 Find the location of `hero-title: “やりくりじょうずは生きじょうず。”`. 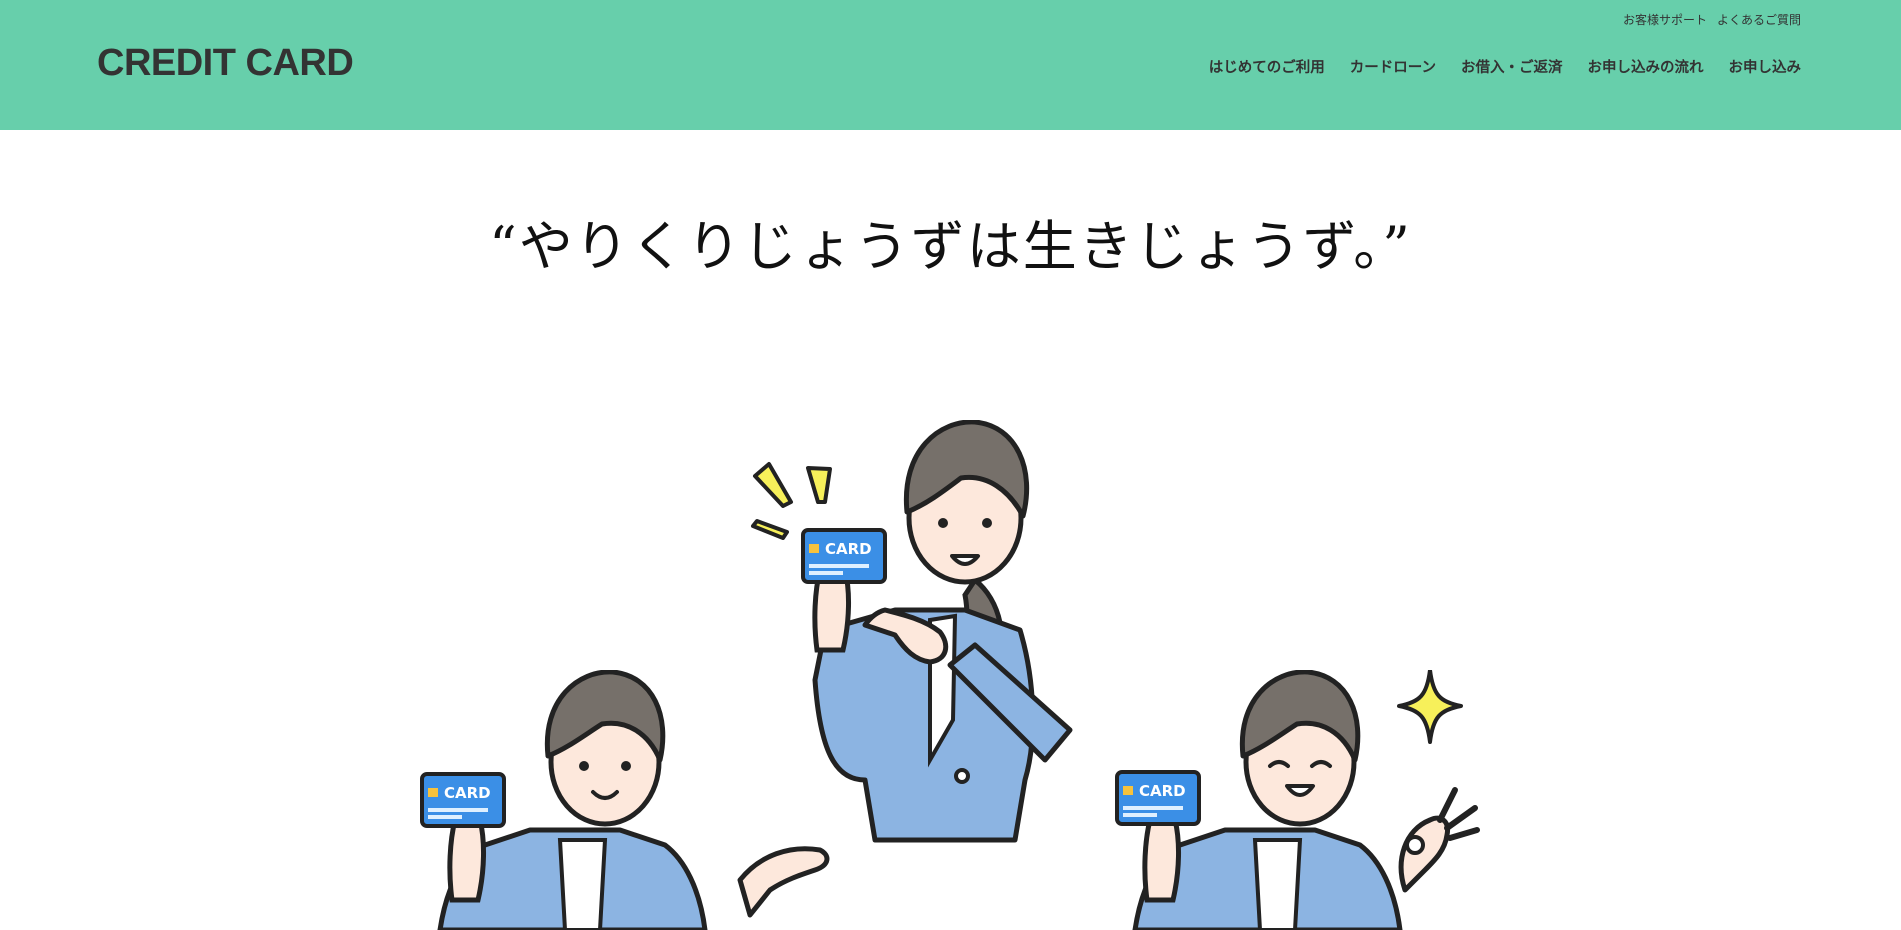

hero-title: “やりくりじょうずは生きじょうず。” is located at coordinates (950, 246).